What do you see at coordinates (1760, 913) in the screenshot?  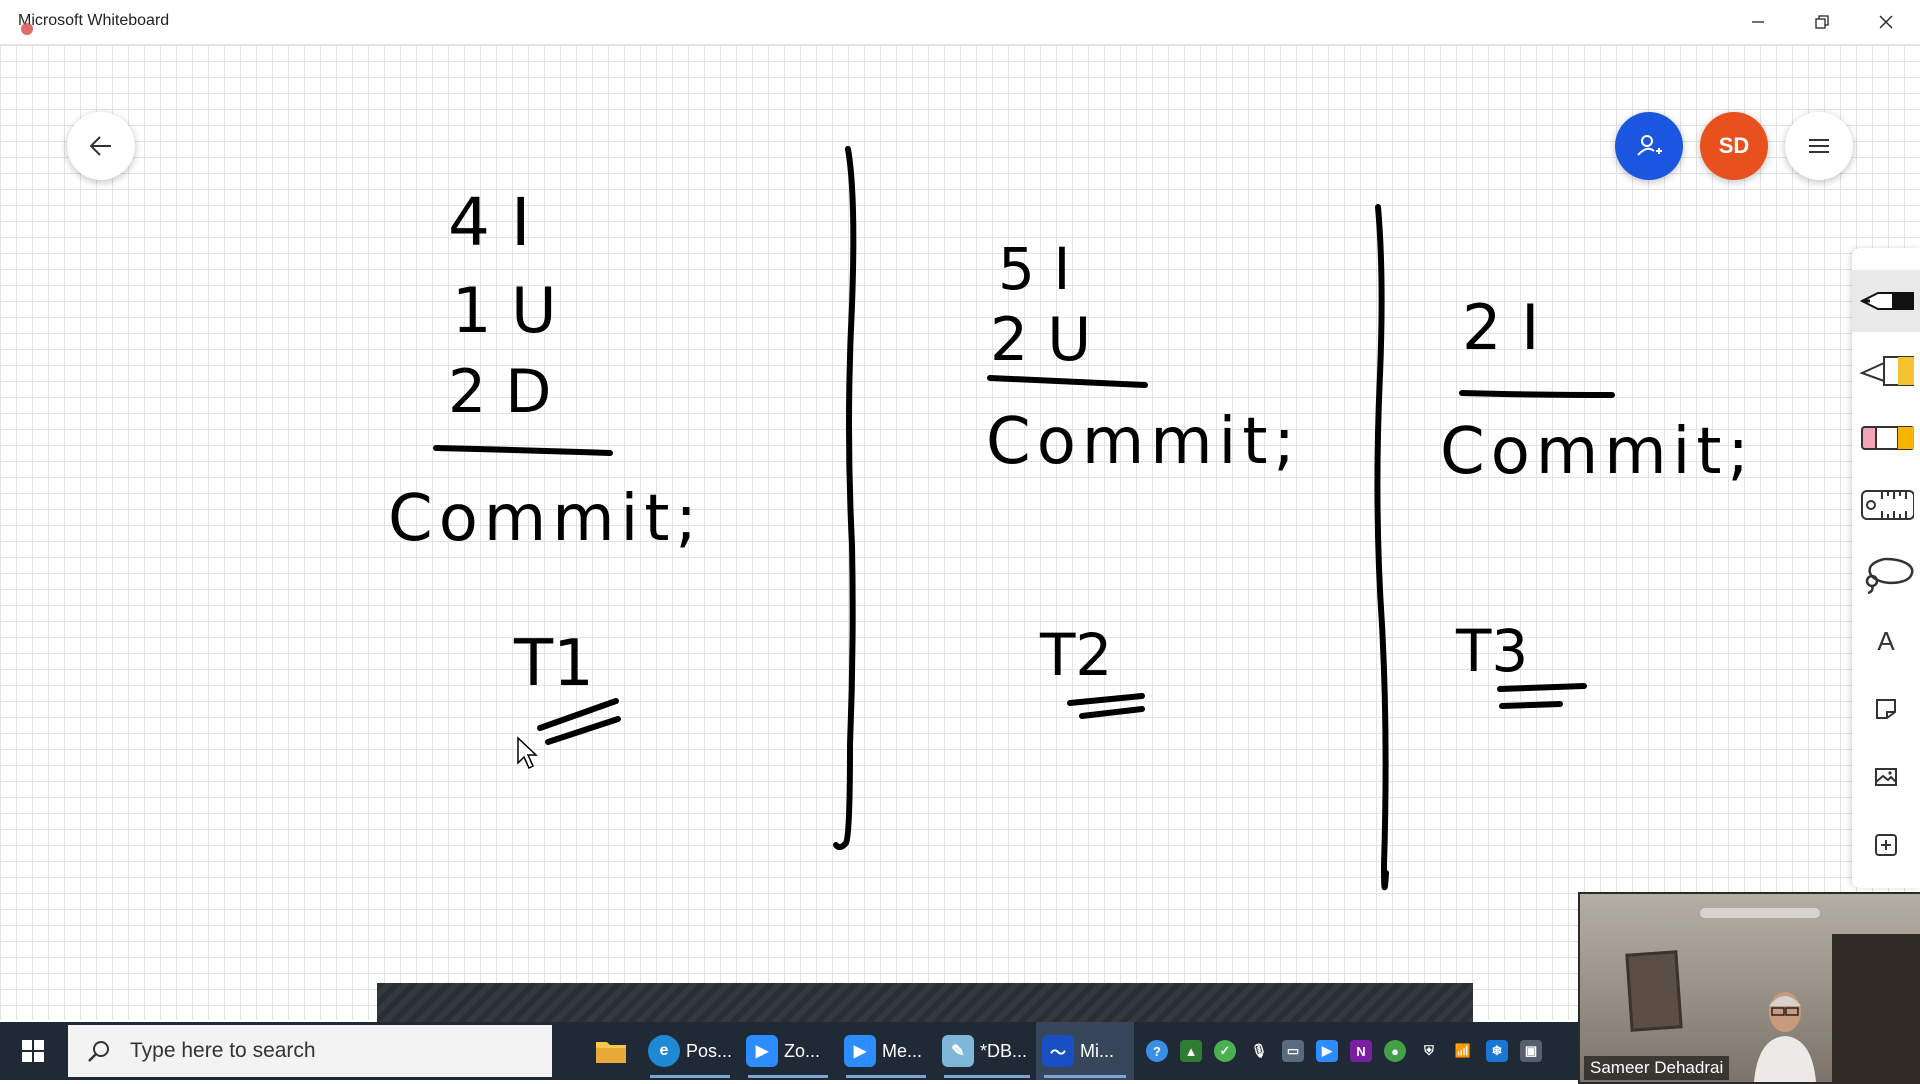 I see `ceiling-fan` at bounding box center [1760, 913].